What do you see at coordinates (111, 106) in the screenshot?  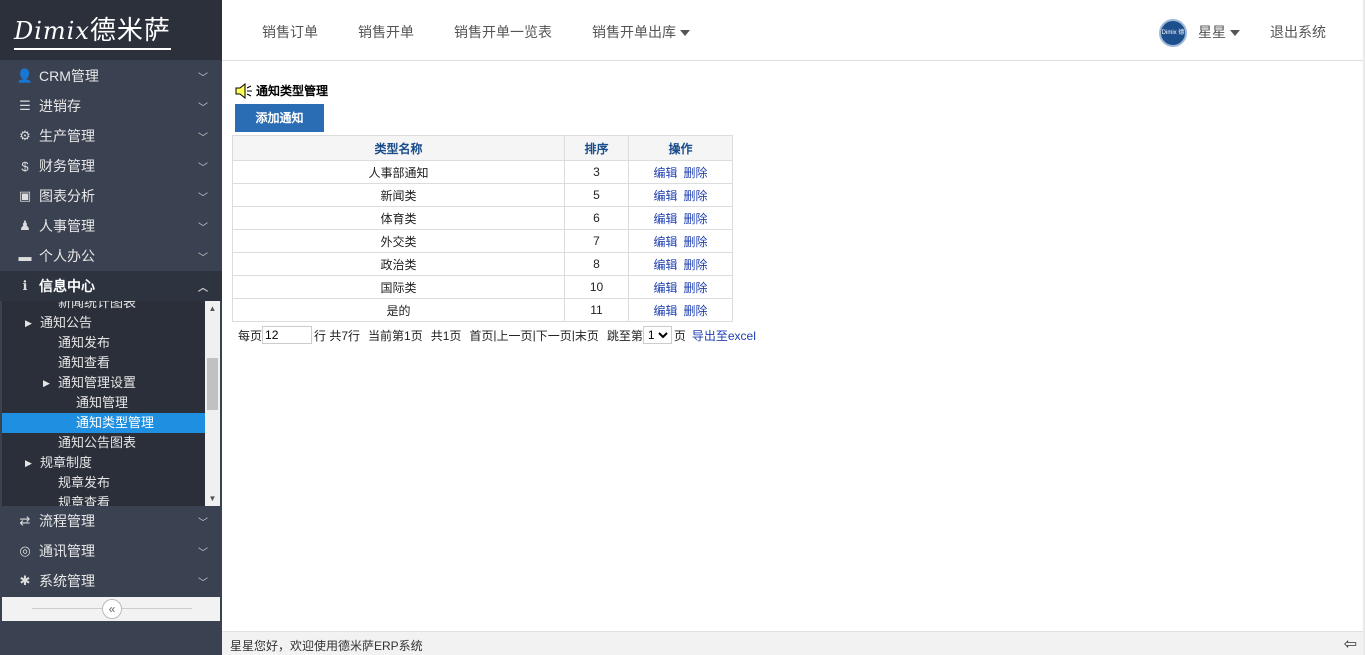 I see `sidebar-item-list: ☰ 进销存 ﹀` at bounding box center [111, 106].